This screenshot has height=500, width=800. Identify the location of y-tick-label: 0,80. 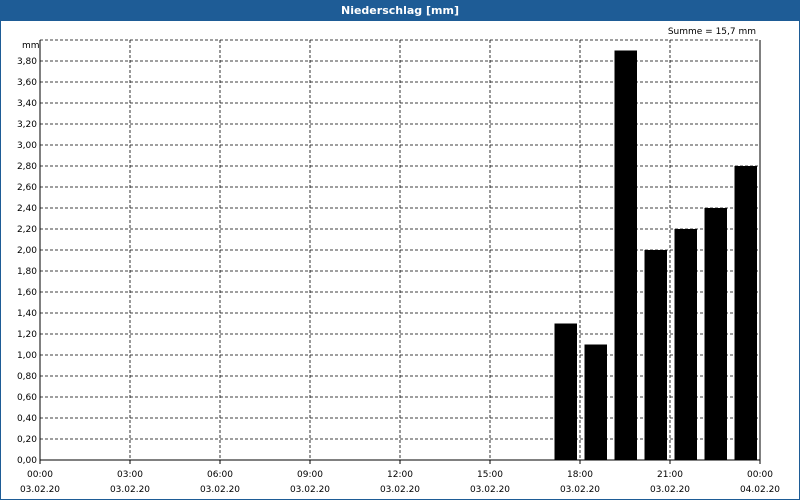
(27, 377).